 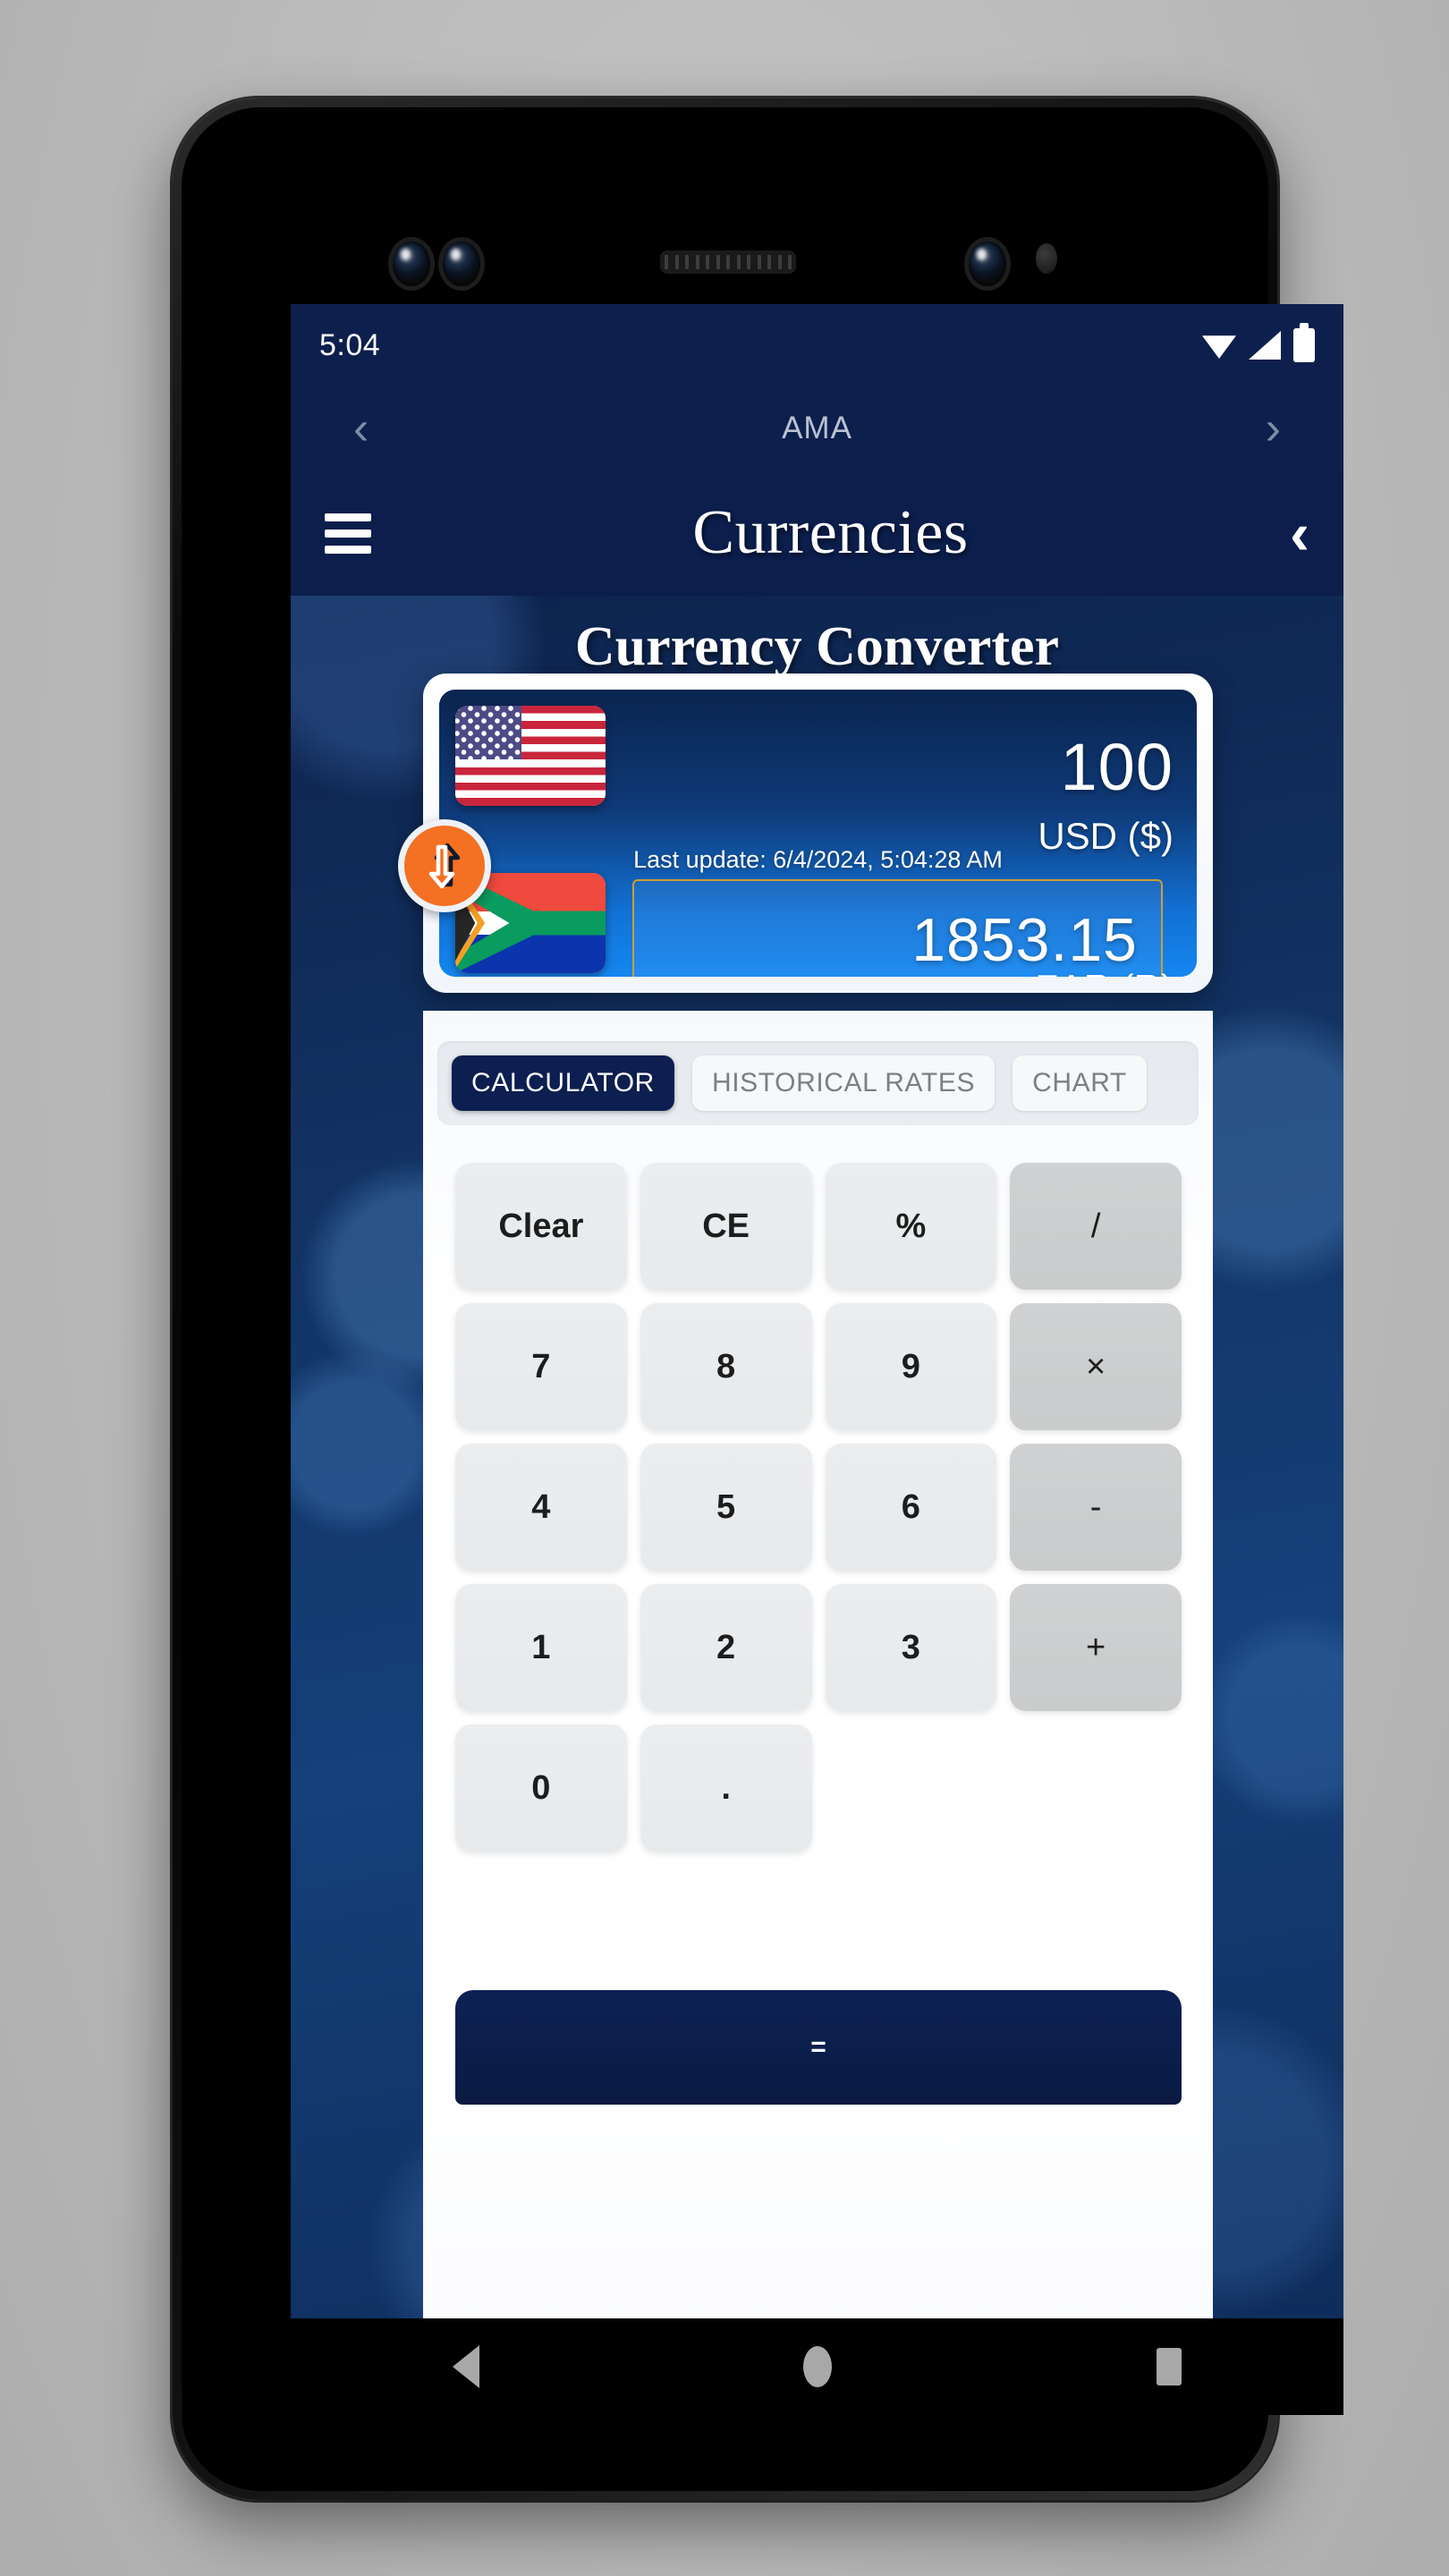 I want to click on us-flag-icon, so click(x=530, y=756).